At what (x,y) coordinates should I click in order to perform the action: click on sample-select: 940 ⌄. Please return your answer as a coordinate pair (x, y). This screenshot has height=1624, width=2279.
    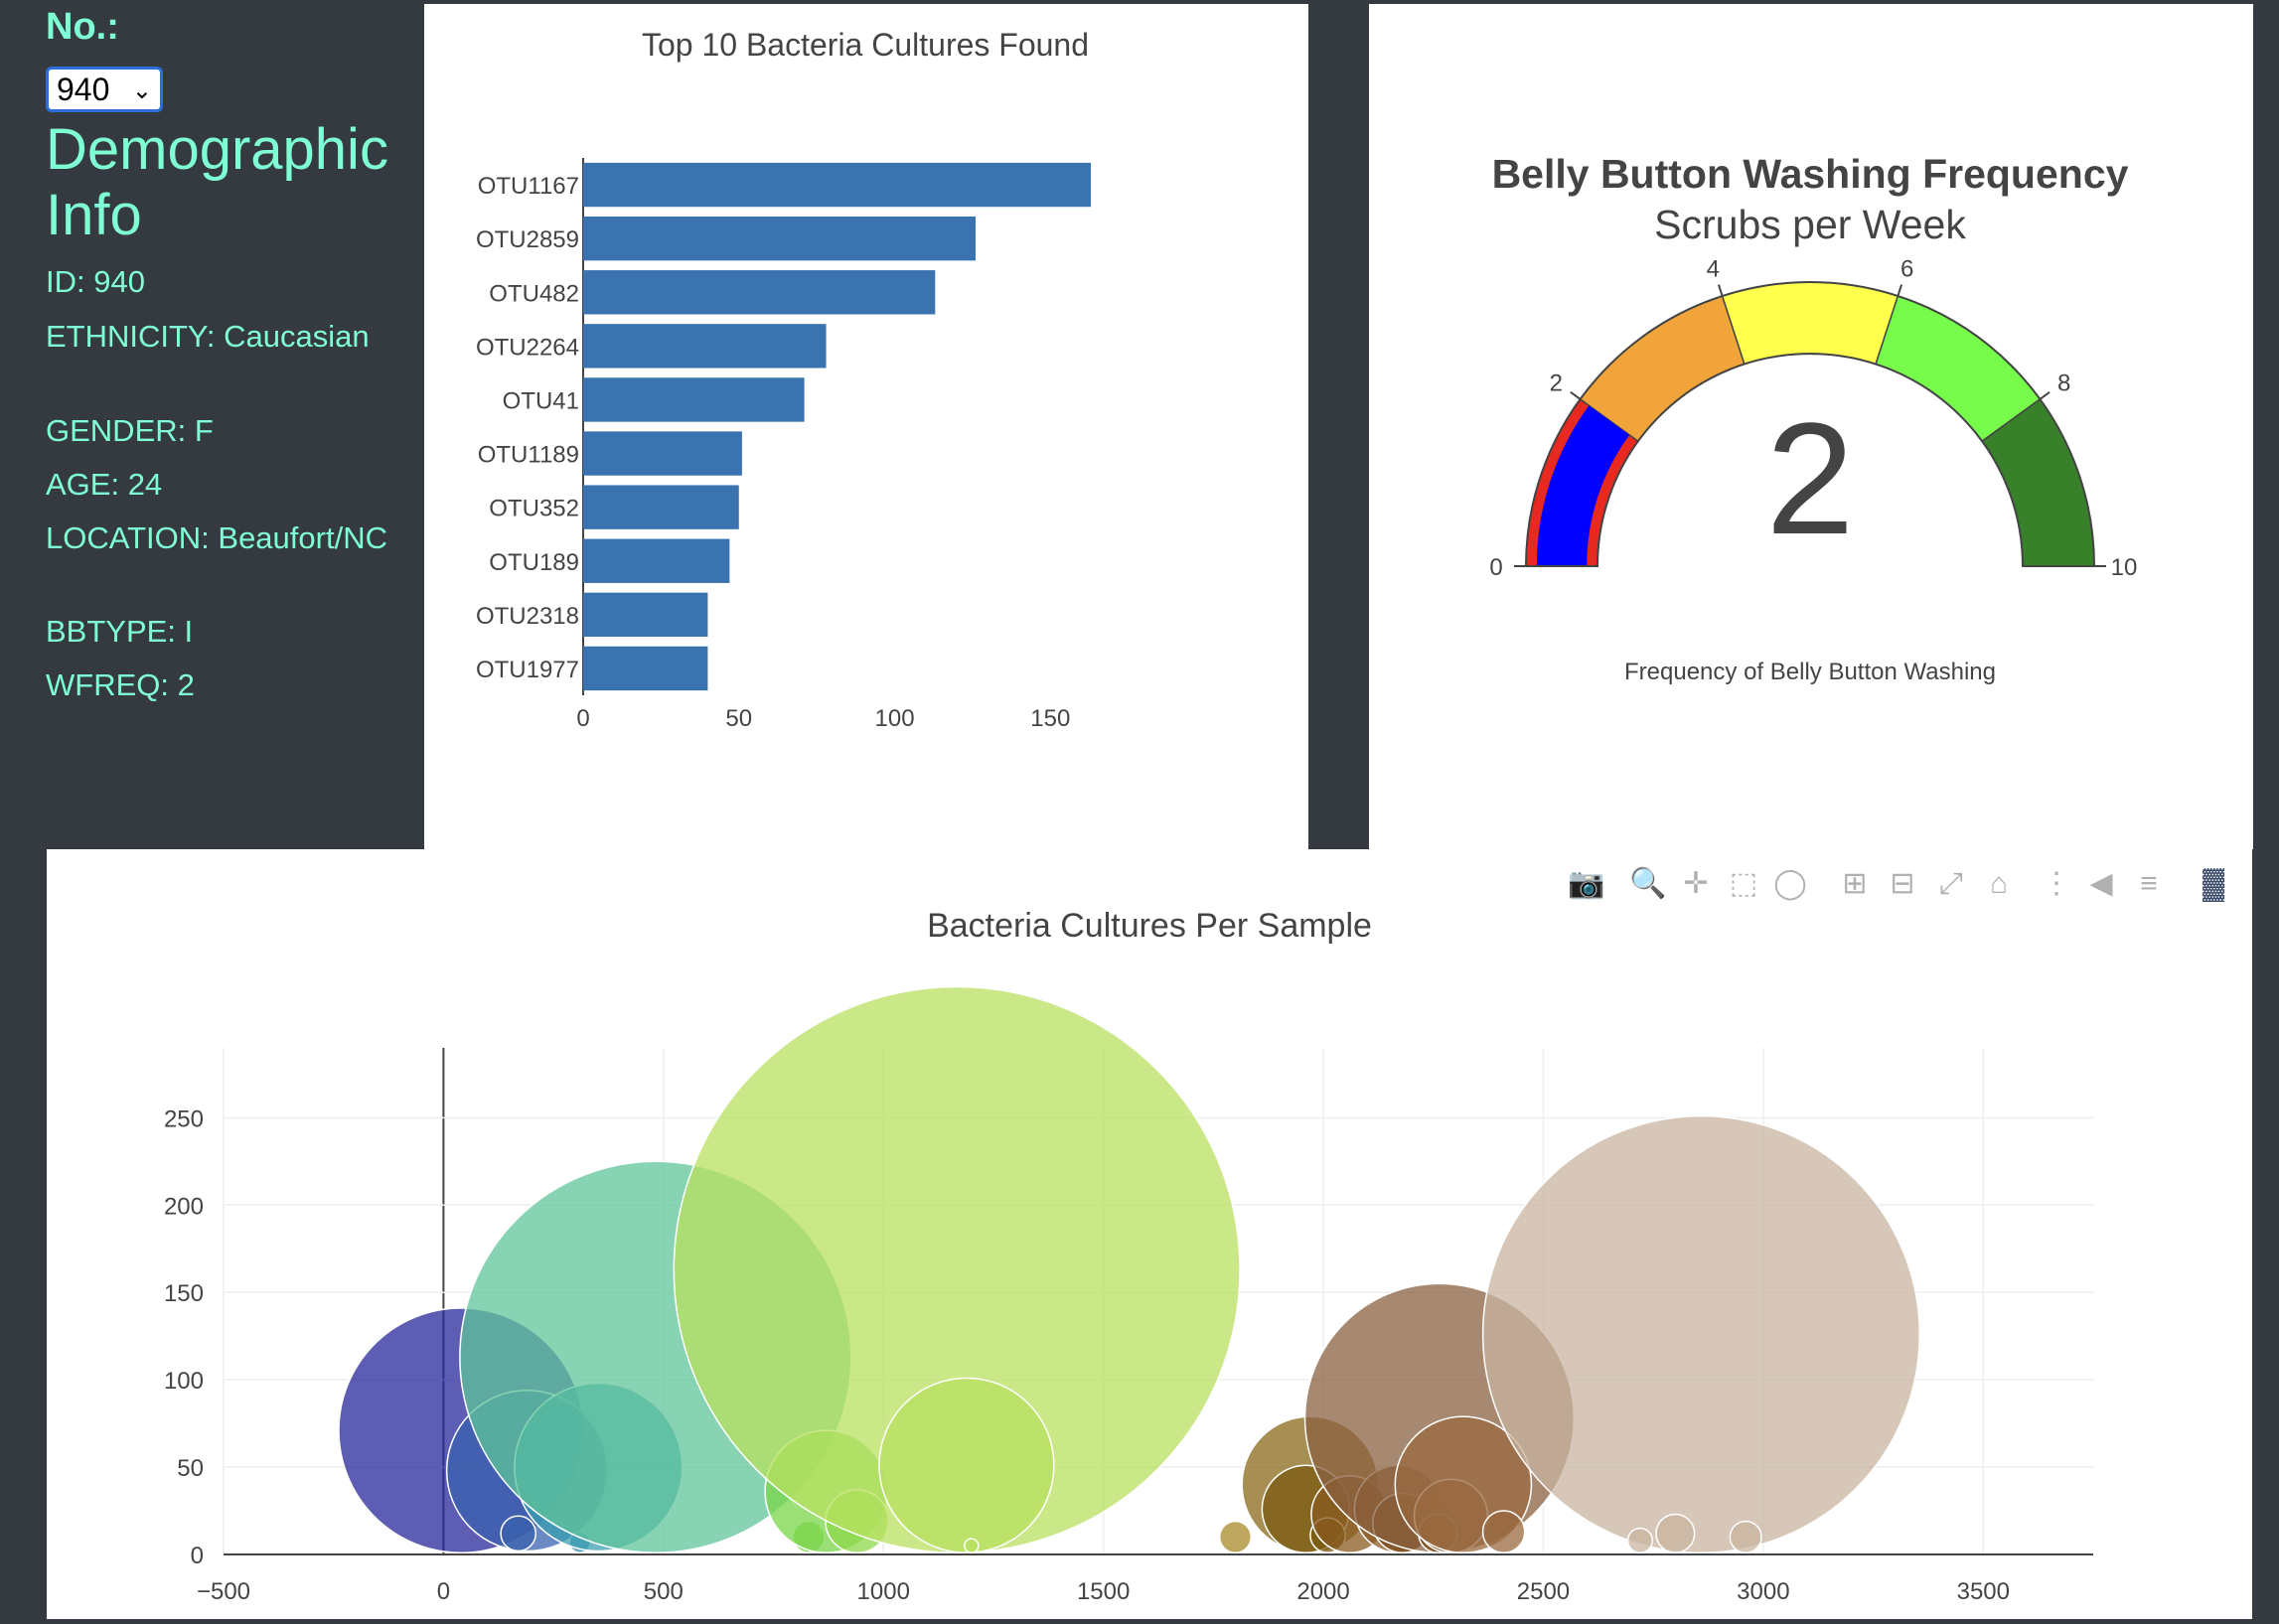
    Looking at the image, I should click on (104, 89).